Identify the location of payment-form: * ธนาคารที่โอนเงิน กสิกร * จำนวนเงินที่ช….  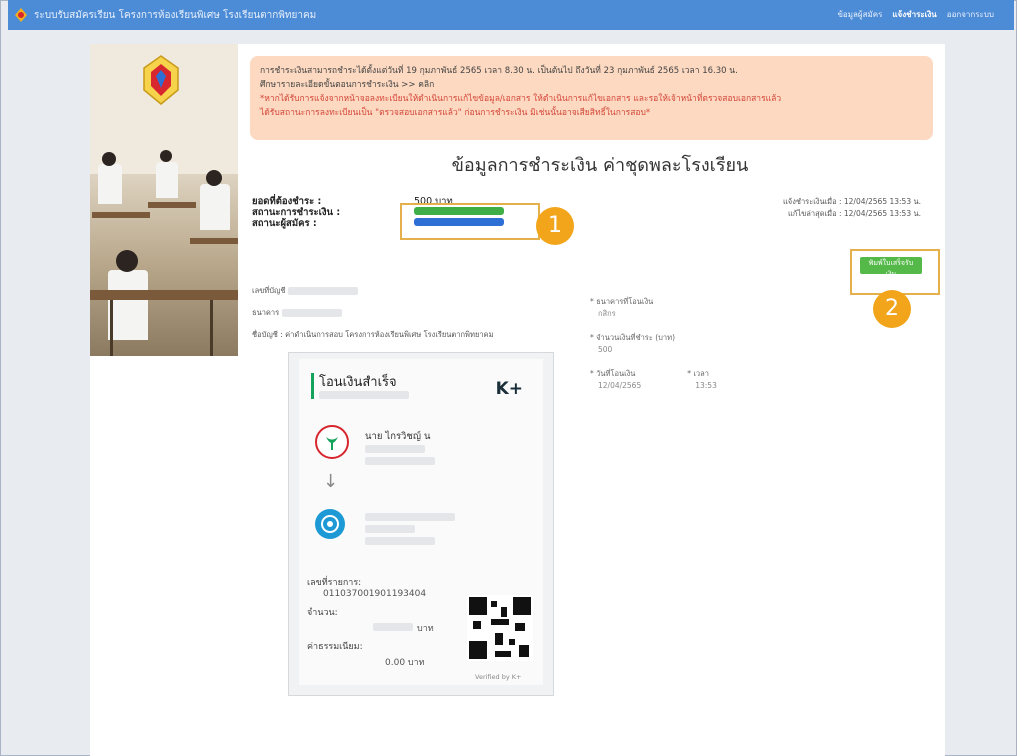
(653, 350).